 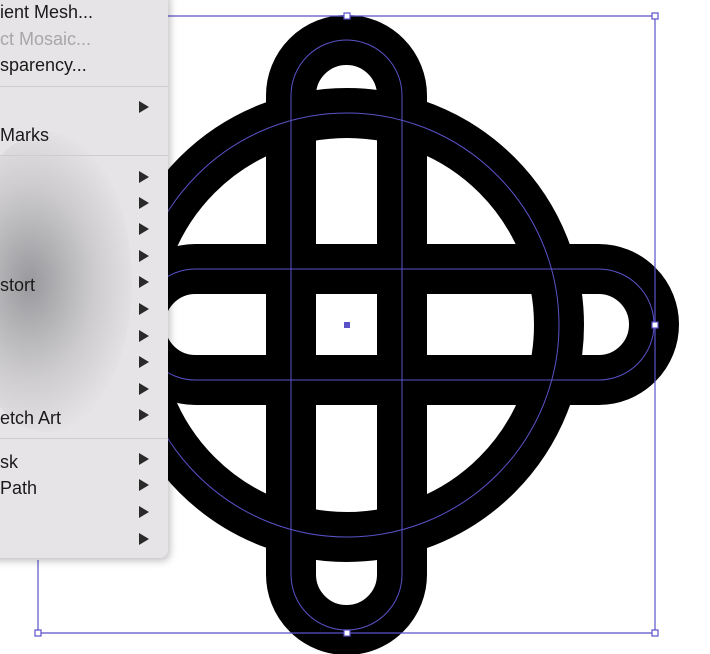 What do you see at coordinates (24, 135) in the screenshot?
I see `menu-item-marks: Marks` at bounding box center [24, 135].